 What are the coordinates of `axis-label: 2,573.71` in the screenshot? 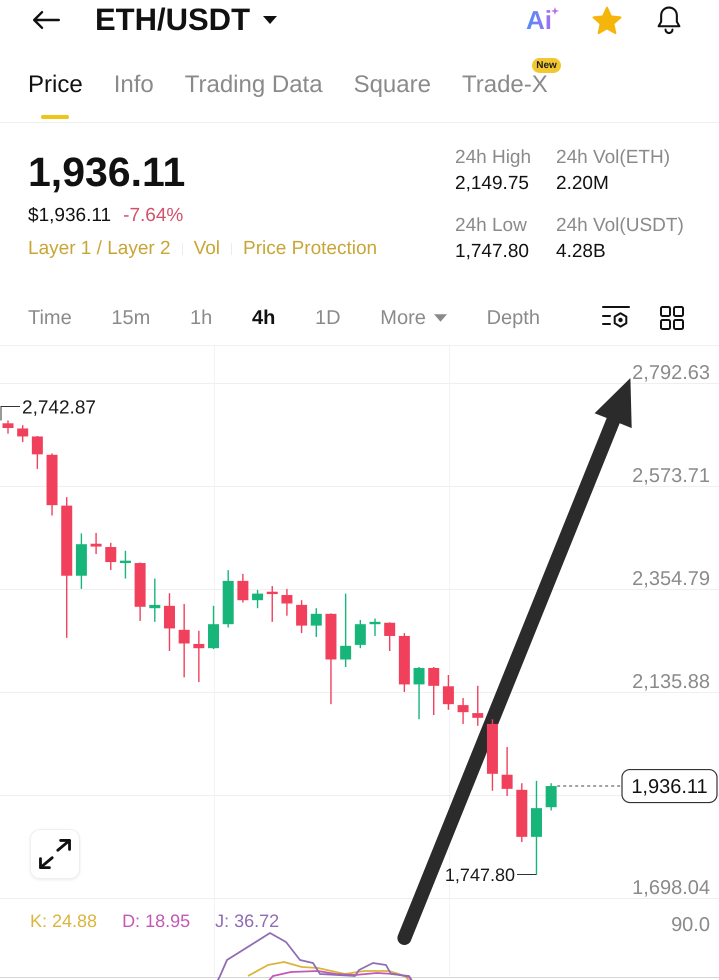 It's located at (671, 476).